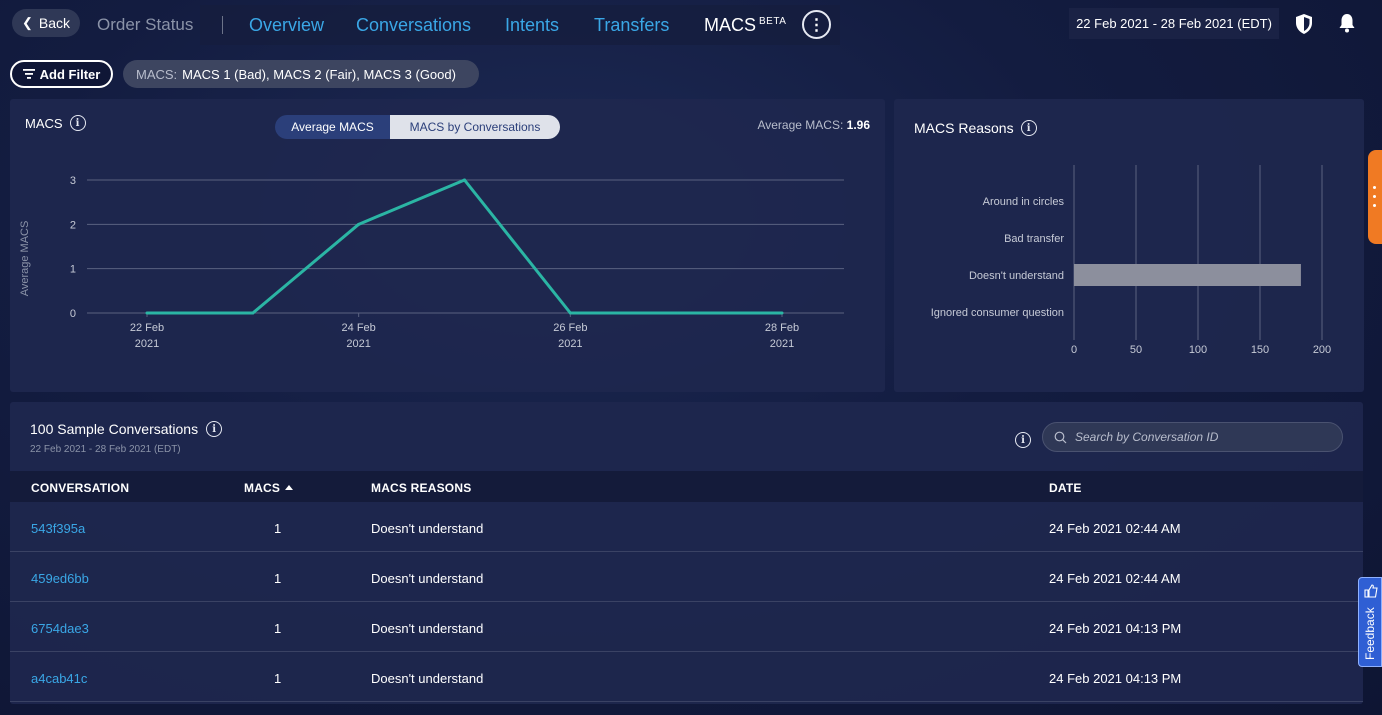 The height and width of the screenshot is (715, 1382). I want to click on y-tick-label: 2, so click(73, 225).